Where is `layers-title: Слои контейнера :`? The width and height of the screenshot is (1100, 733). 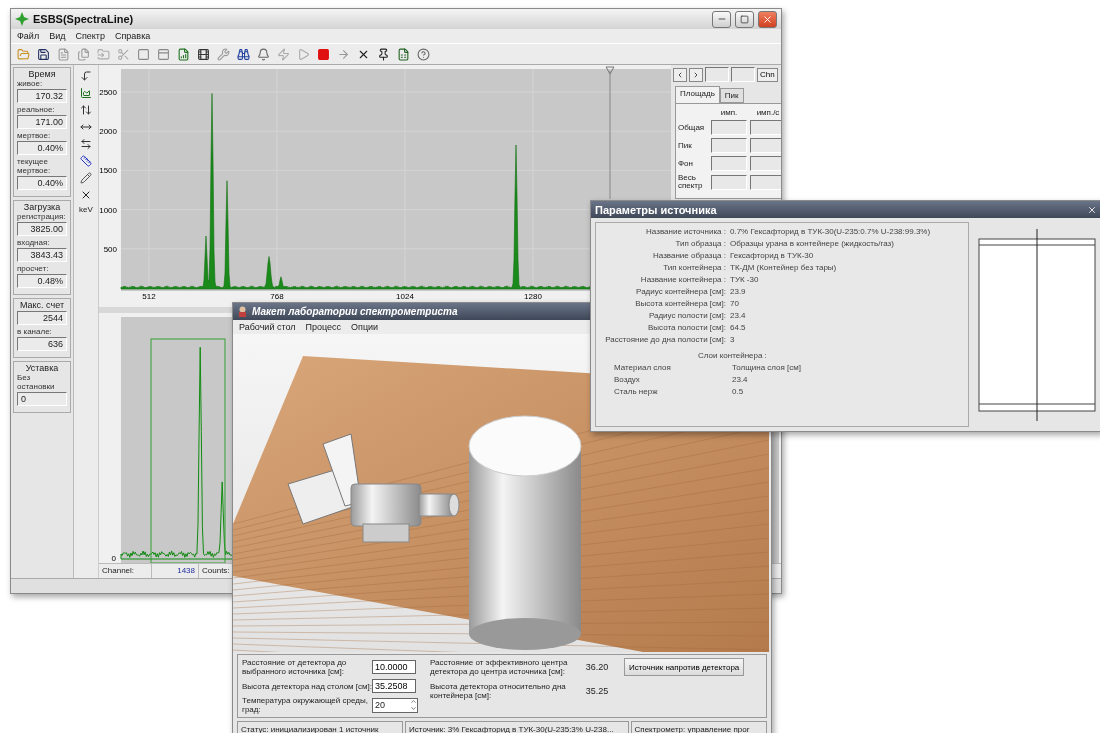 layers-title: Слои контейнера : is located at coordinates (732, 355).